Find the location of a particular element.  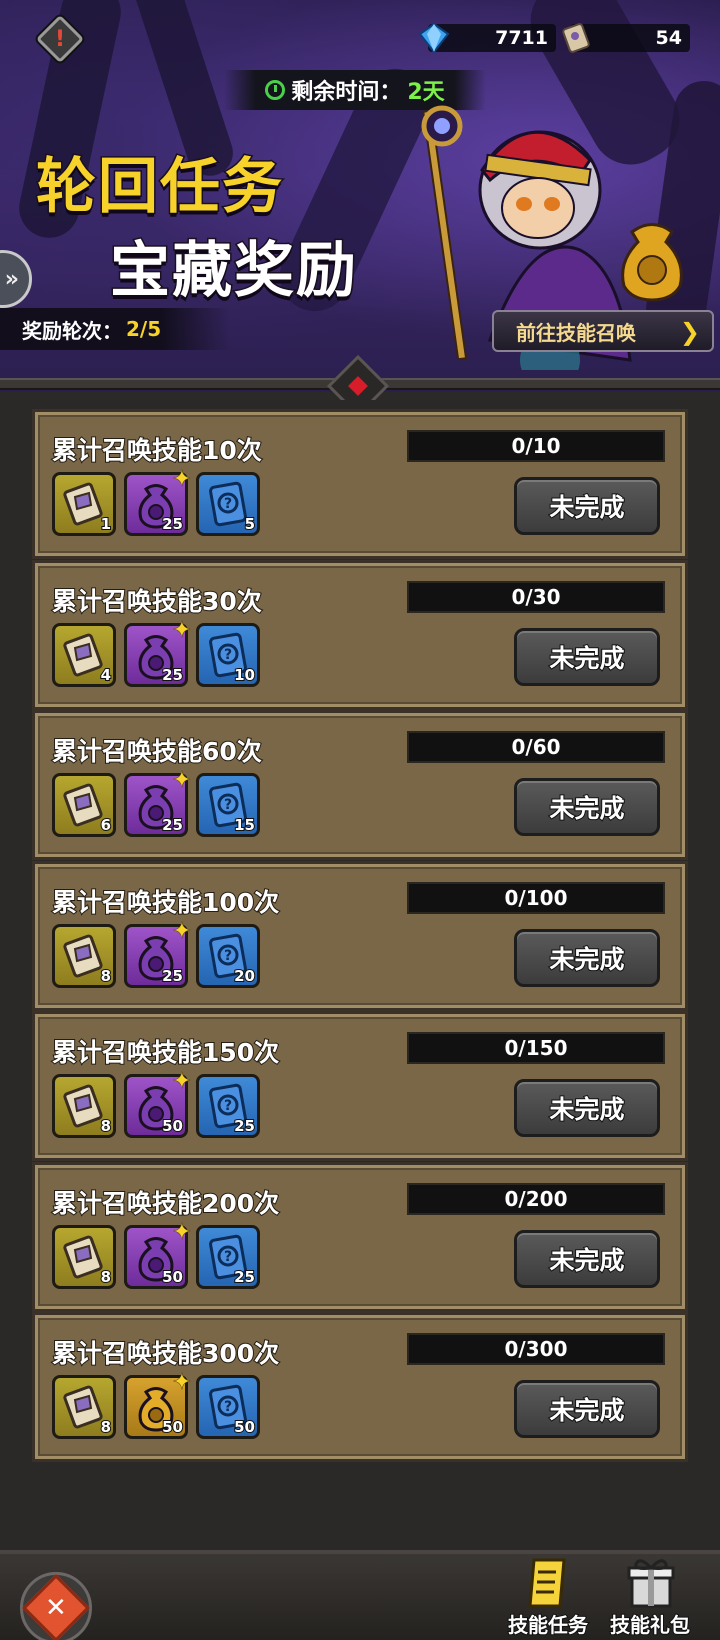

reward-list: 8 ✦ 25 ? 20 is located at coordinates (156, 953).